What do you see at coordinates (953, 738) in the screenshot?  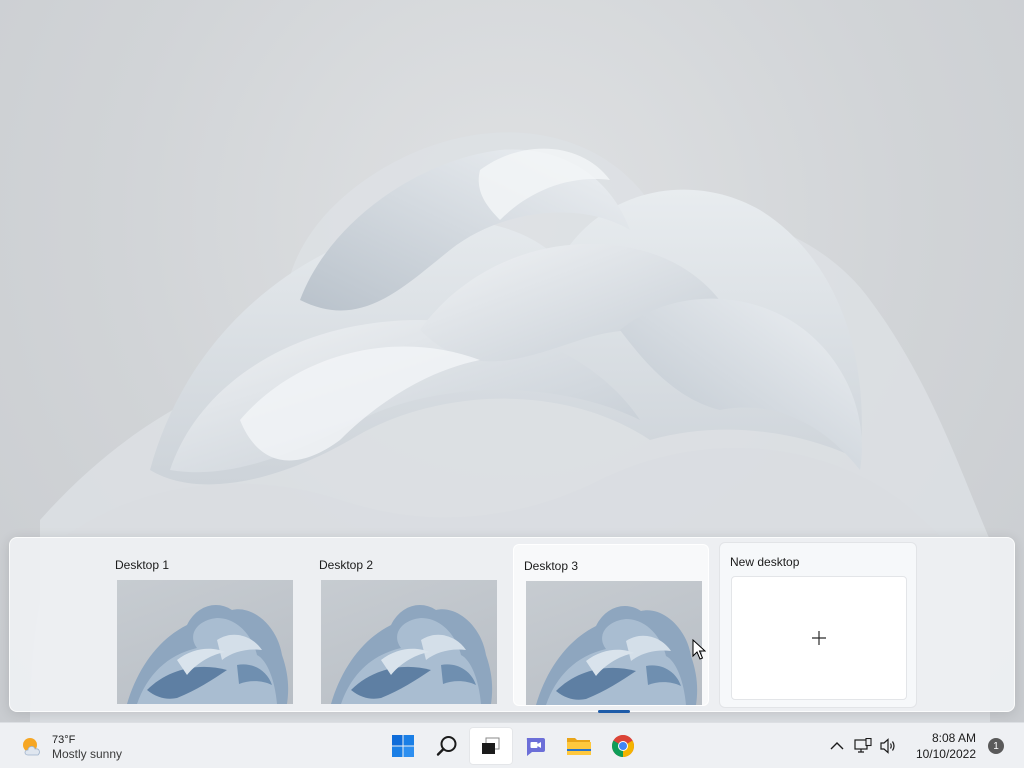 I see `clock-time: 8:08 AM` at bounding box center [953, 738].